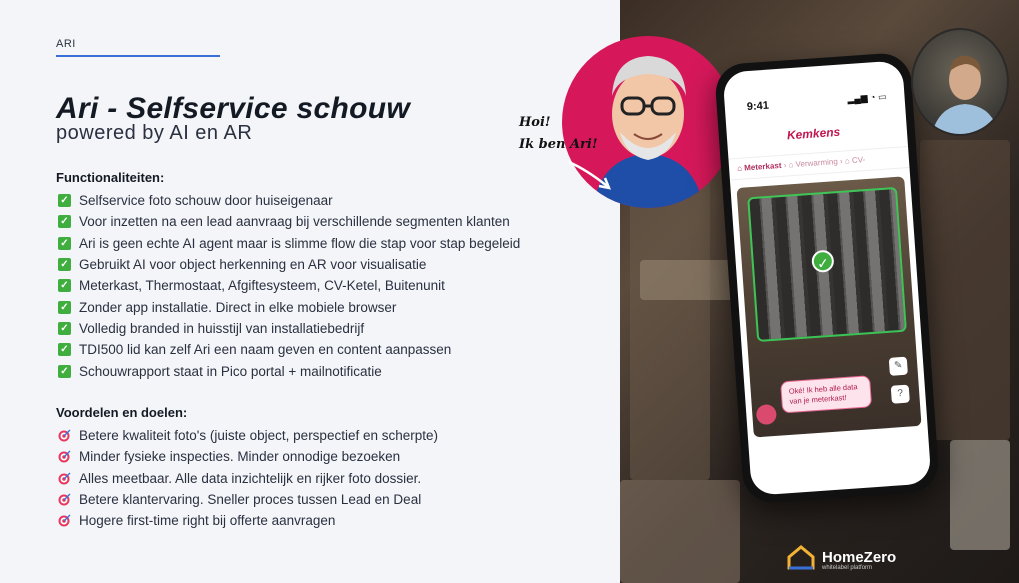  What do you see at coordinates (758, 106) in the screenshot?
I see `phone-time: 9:41` at bounding box center [758, 106].